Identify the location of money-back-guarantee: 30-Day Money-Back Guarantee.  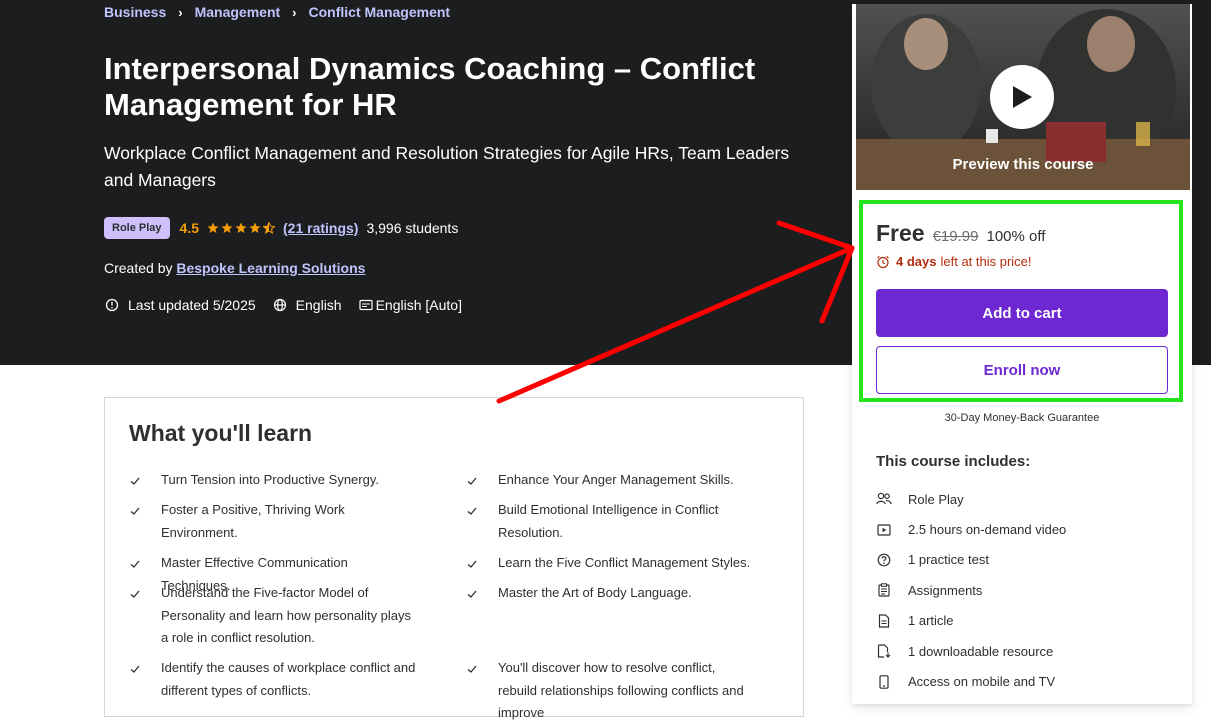
(1022, 418).